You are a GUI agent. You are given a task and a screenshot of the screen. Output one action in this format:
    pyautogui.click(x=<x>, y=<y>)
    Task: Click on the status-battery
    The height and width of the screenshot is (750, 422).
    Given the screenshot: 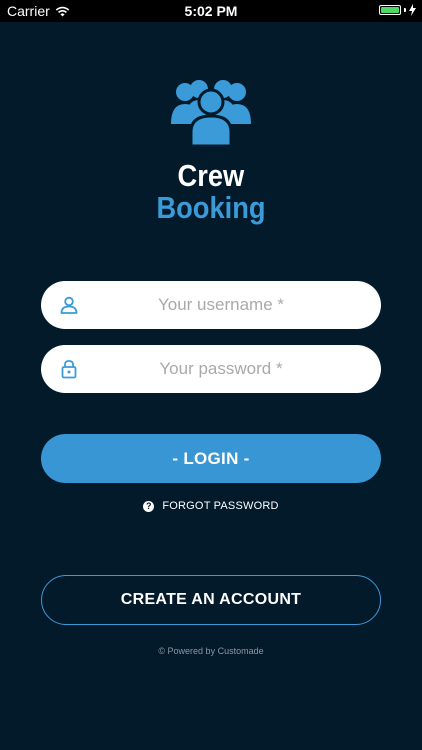 What is the action you would take?
    pyautogui.click(x=397, y=10)
    